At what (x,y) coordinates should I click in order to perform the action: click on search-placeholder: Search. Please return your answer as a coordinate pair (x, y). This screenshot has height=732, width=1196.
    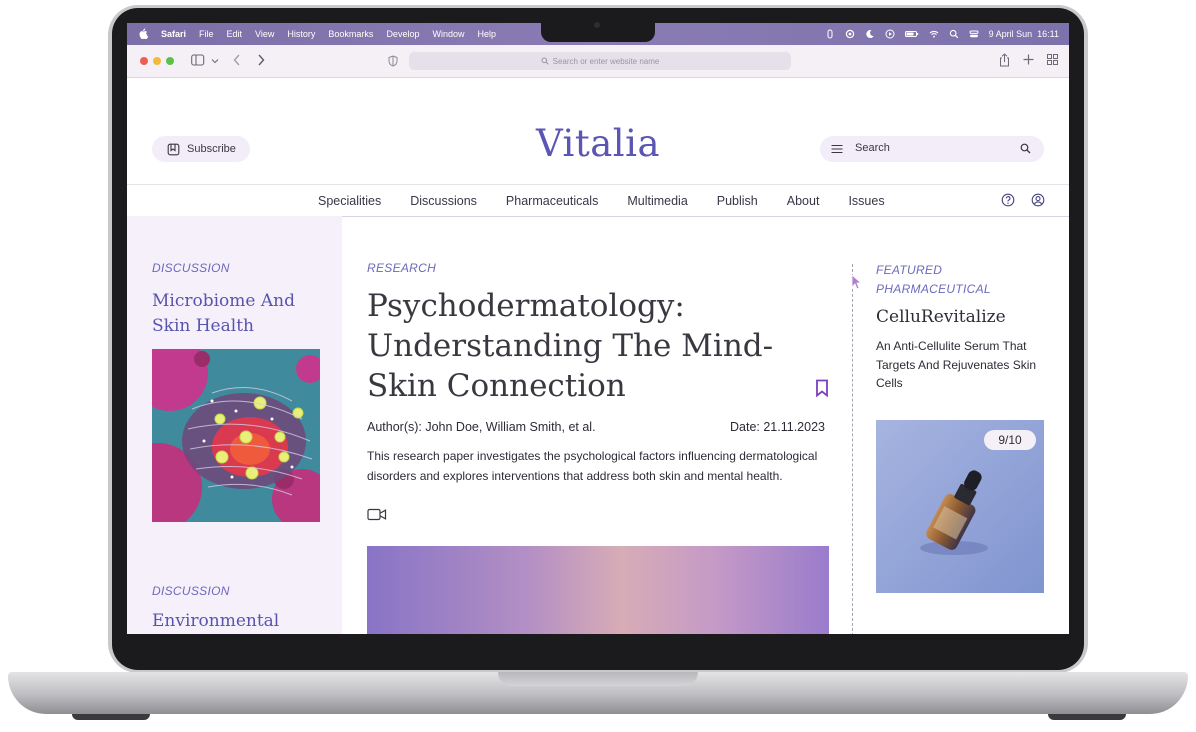
    Looking at the image, I should click on (872, 148).